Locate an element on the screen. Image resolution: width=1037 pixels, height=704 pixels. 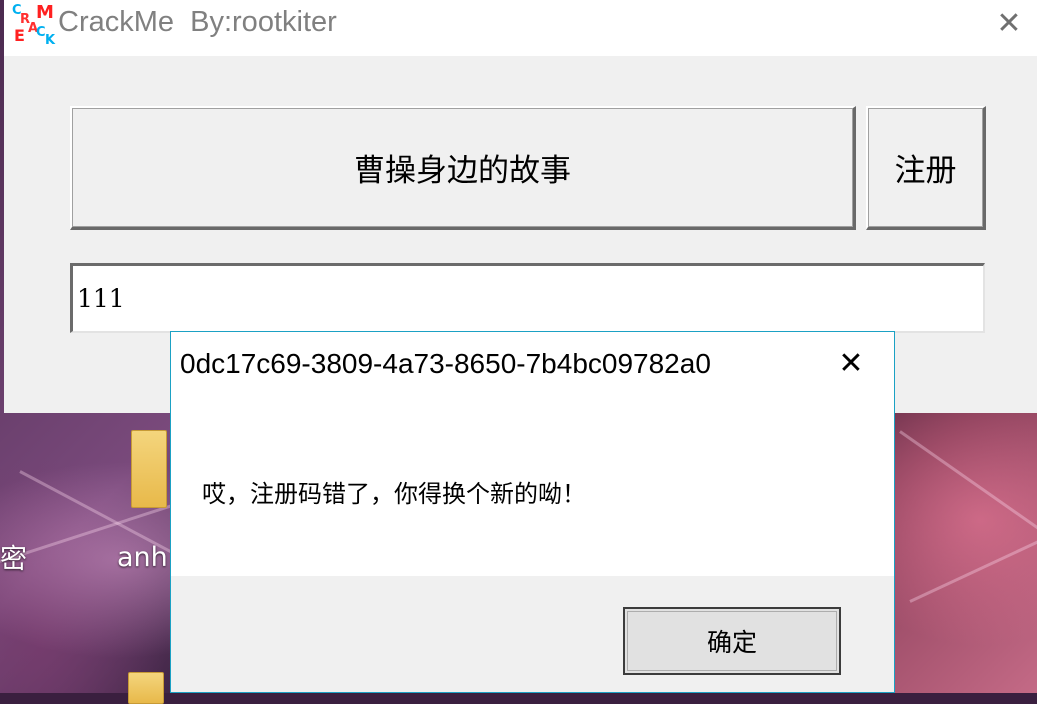
window-title: CrackMe By:rootkiter is located at coordinates (197, 22).